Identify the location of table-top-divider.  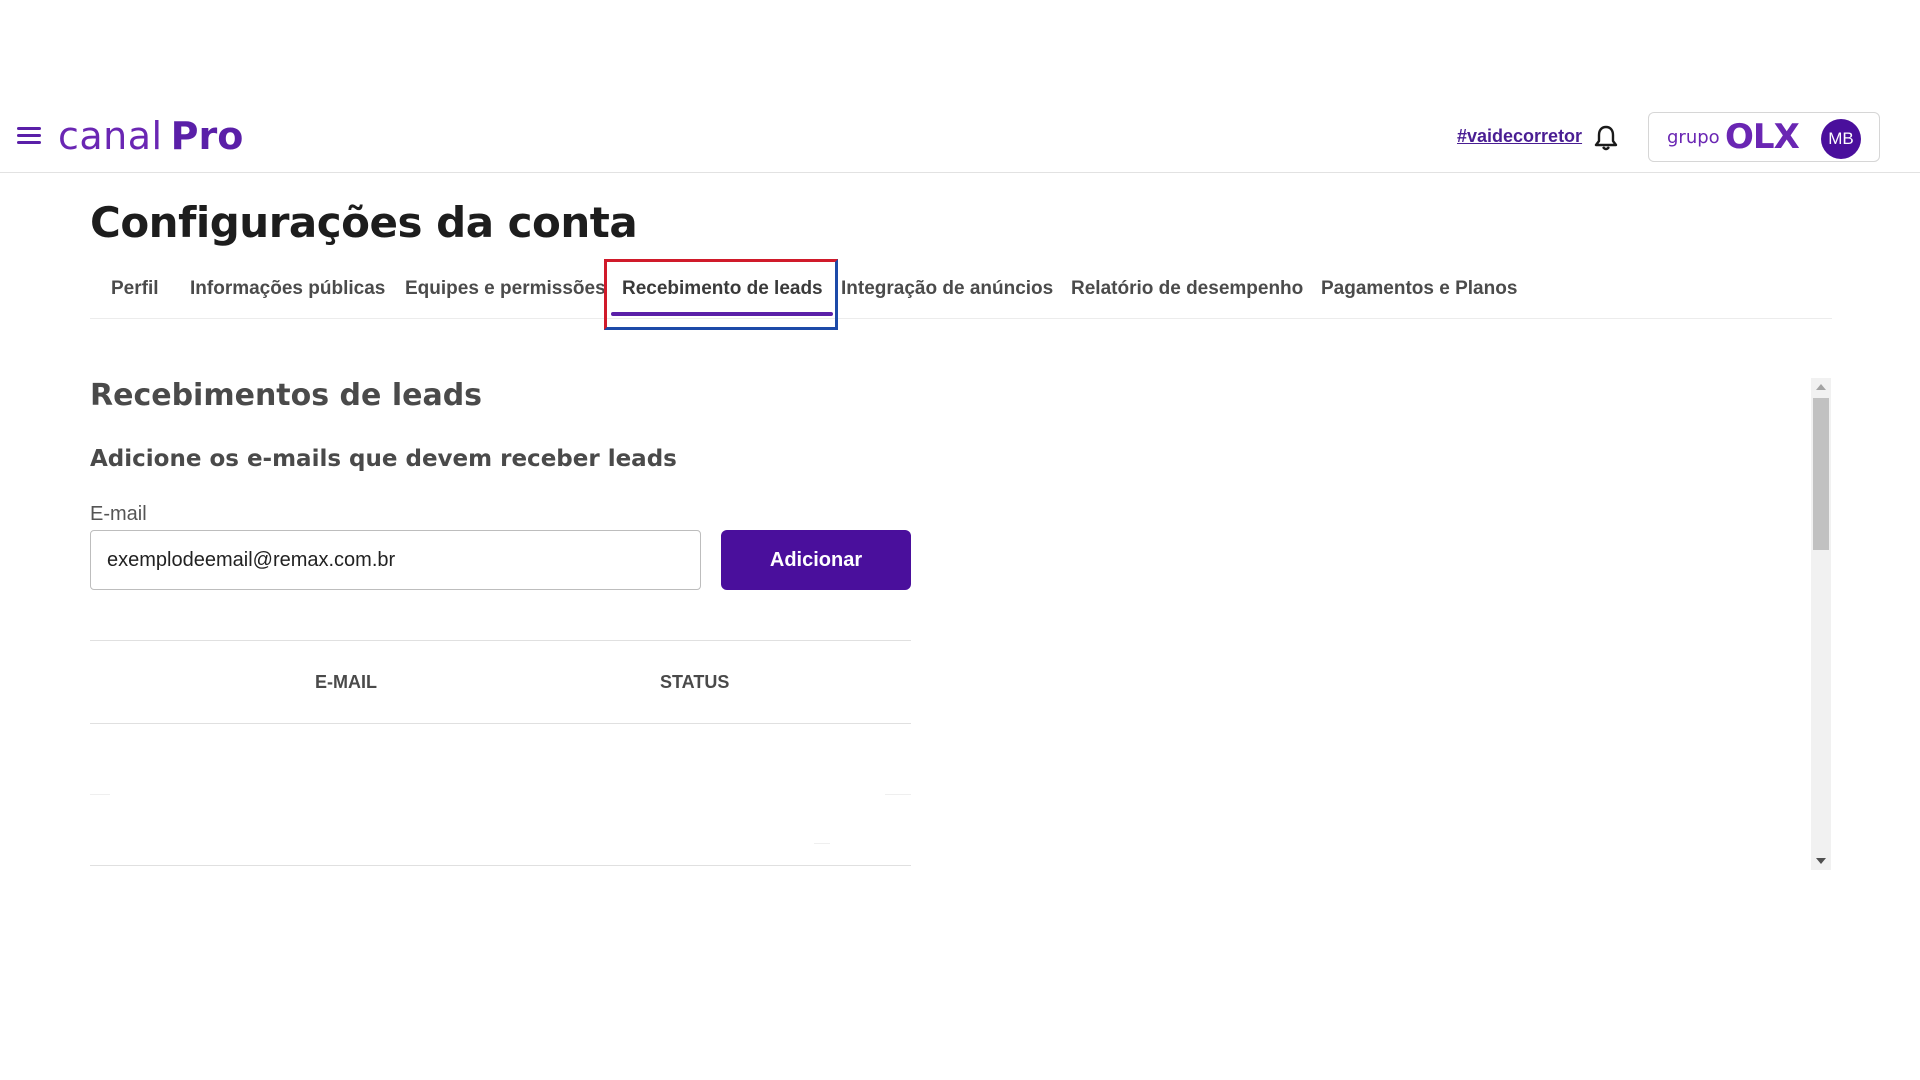
(500, 640).